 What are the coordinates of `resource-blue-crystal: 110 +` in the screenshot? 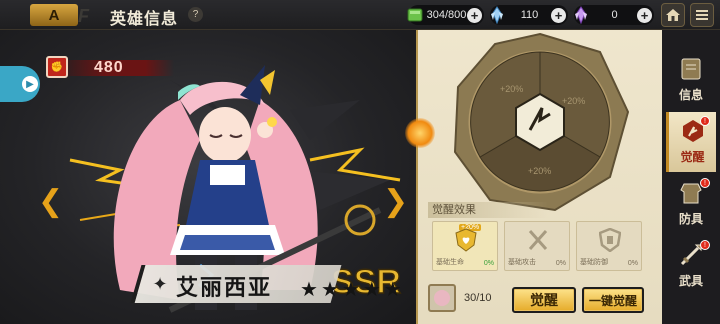 It's located at (529, 15).